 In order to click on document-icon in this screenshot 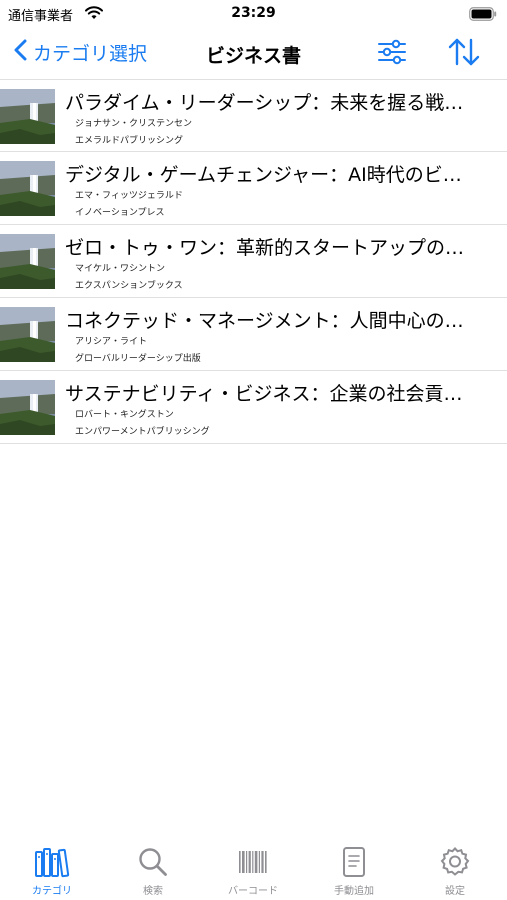, I will do `click(354, 862)`.